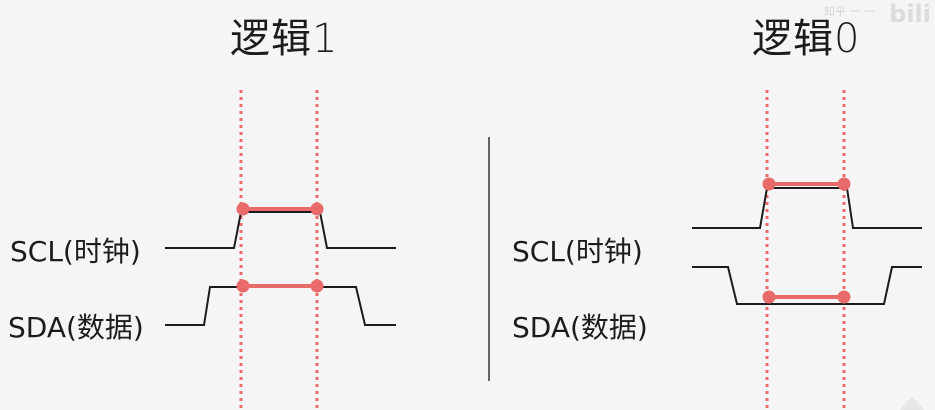 The image size is (935, 410). I want to click on left-scl-waveform, so click(280, 230).